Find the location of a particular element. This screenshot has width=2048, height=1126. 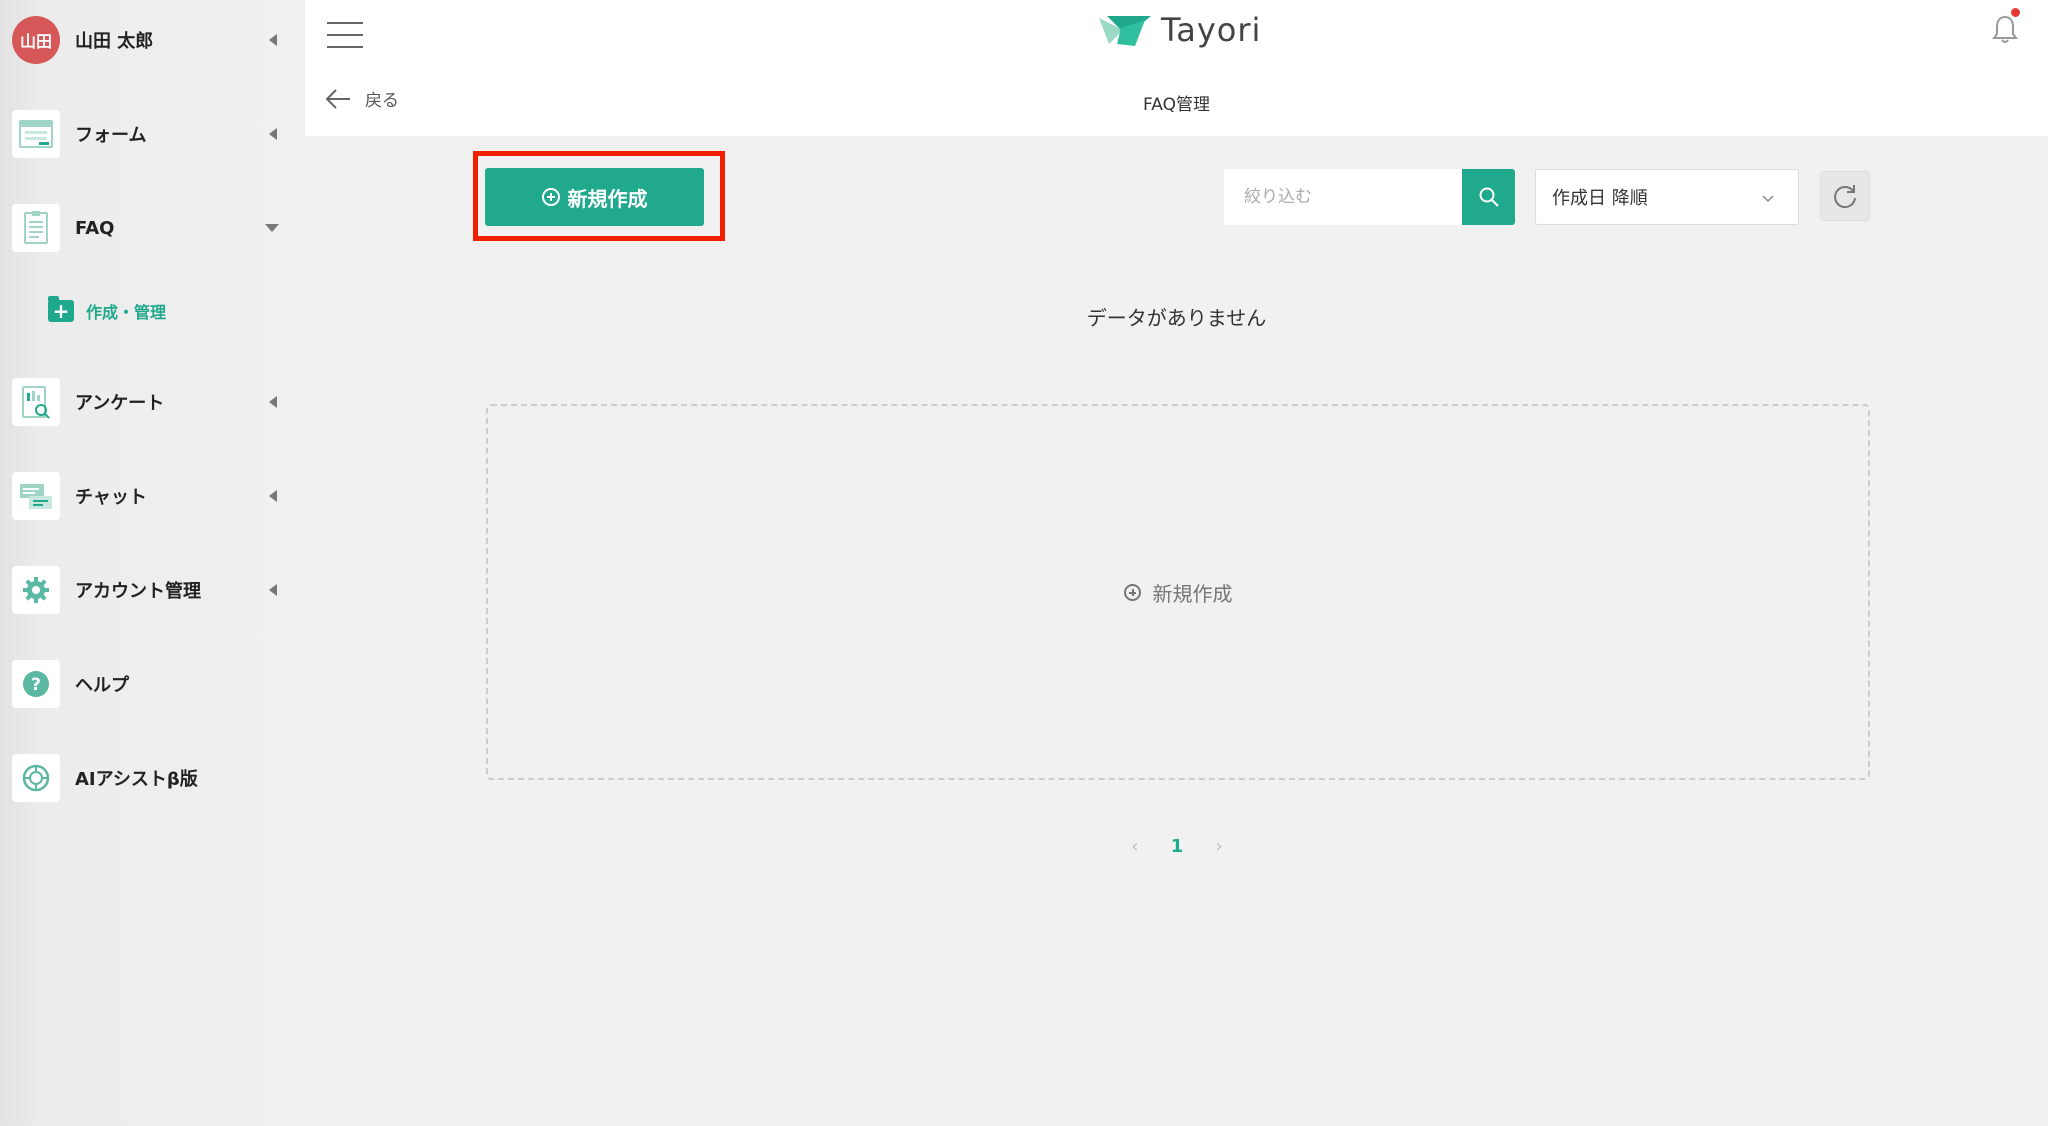

logo-text: Tayori is located at coordinates (1211, 30).